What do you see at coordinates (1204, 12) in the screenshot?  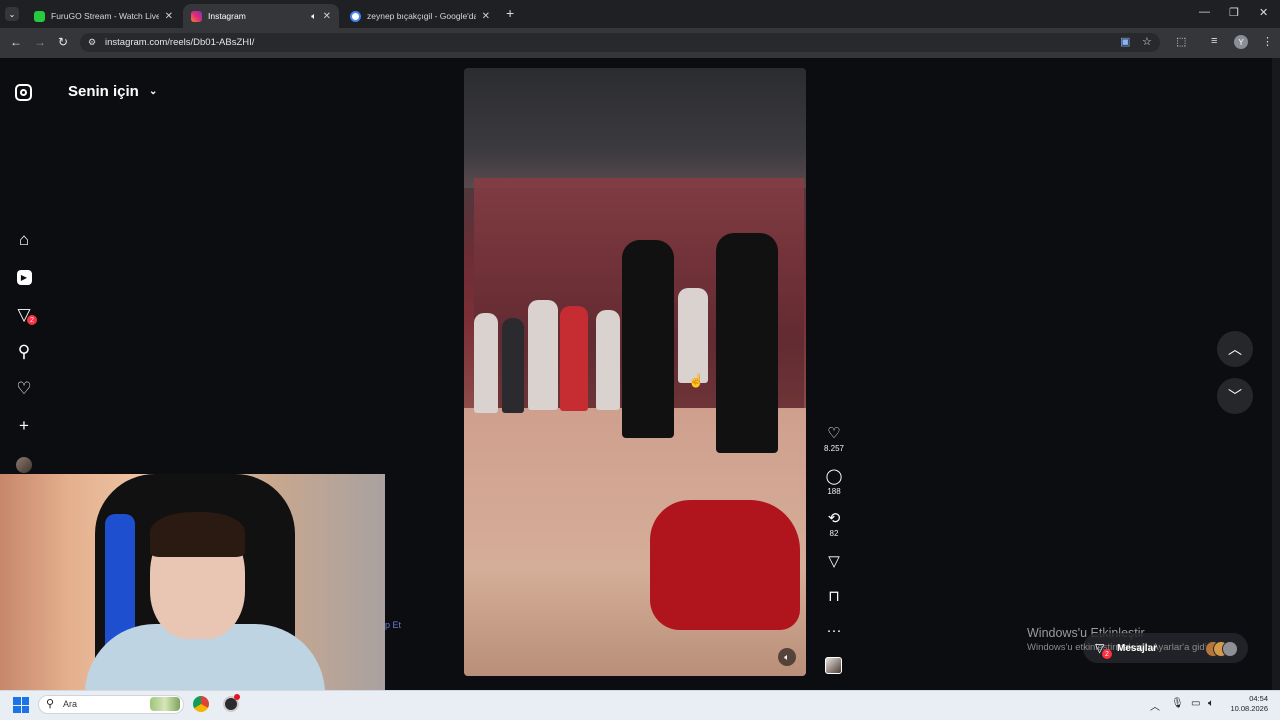 I see `minimize-icon: —` at bounding box center [1204, 12].